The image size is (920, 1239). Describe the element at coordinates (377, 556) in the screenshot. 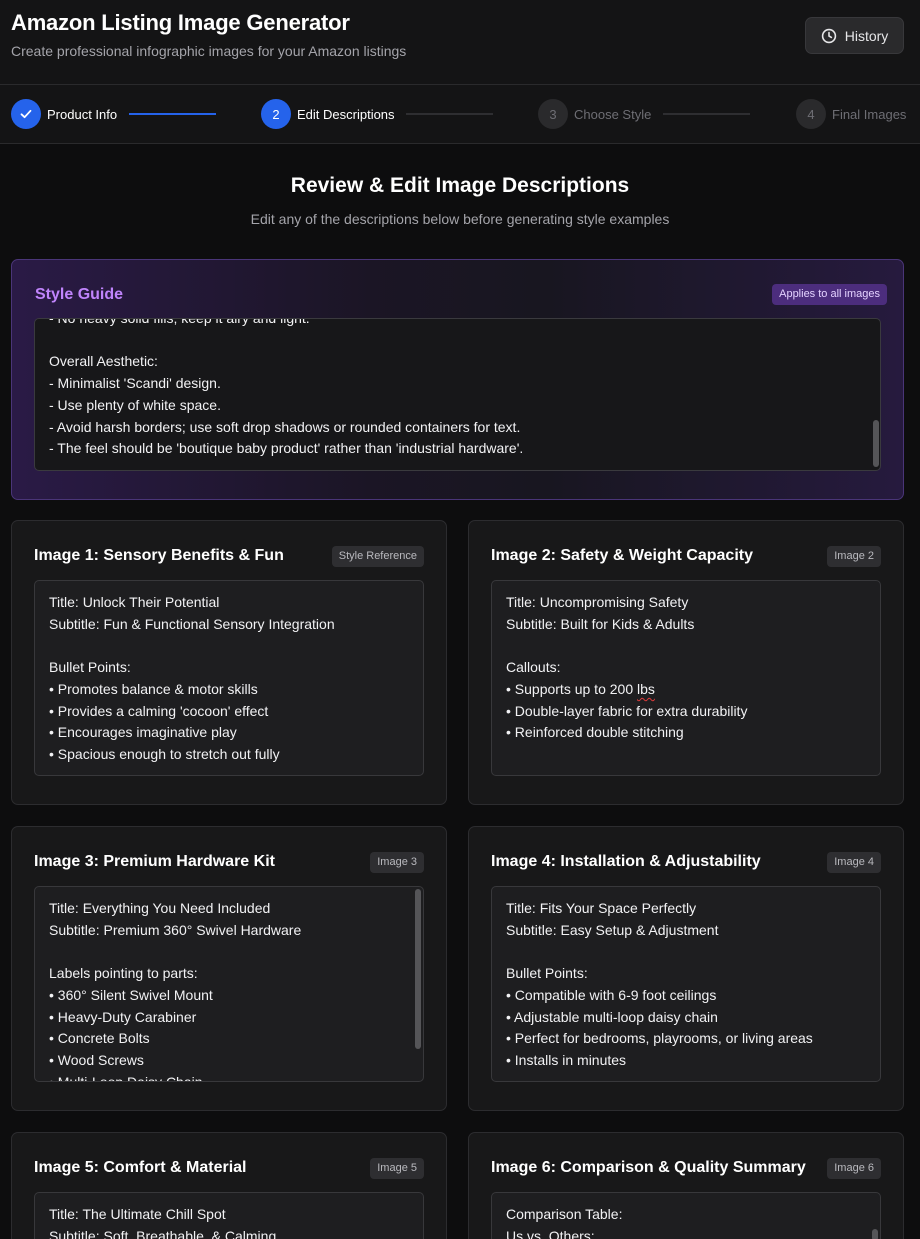

I see `style-reference-badge: Style Reference` at that location.